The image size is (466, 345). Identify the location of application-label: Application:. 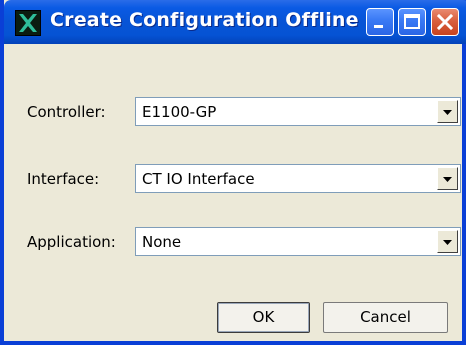
(71, 242).